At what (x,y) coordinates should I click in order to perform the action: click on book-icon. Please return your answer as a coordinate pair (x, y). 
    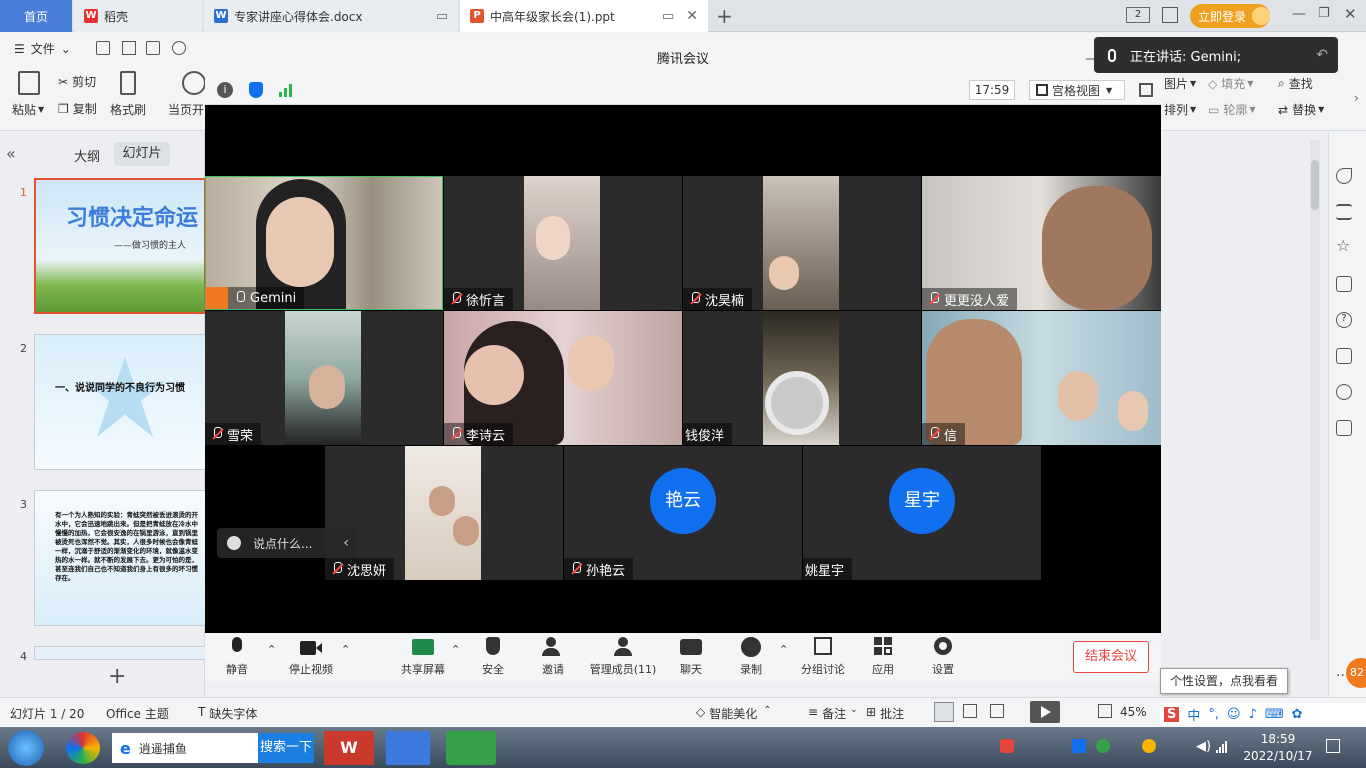
    Looking at the image, I should click on (1344, 428).